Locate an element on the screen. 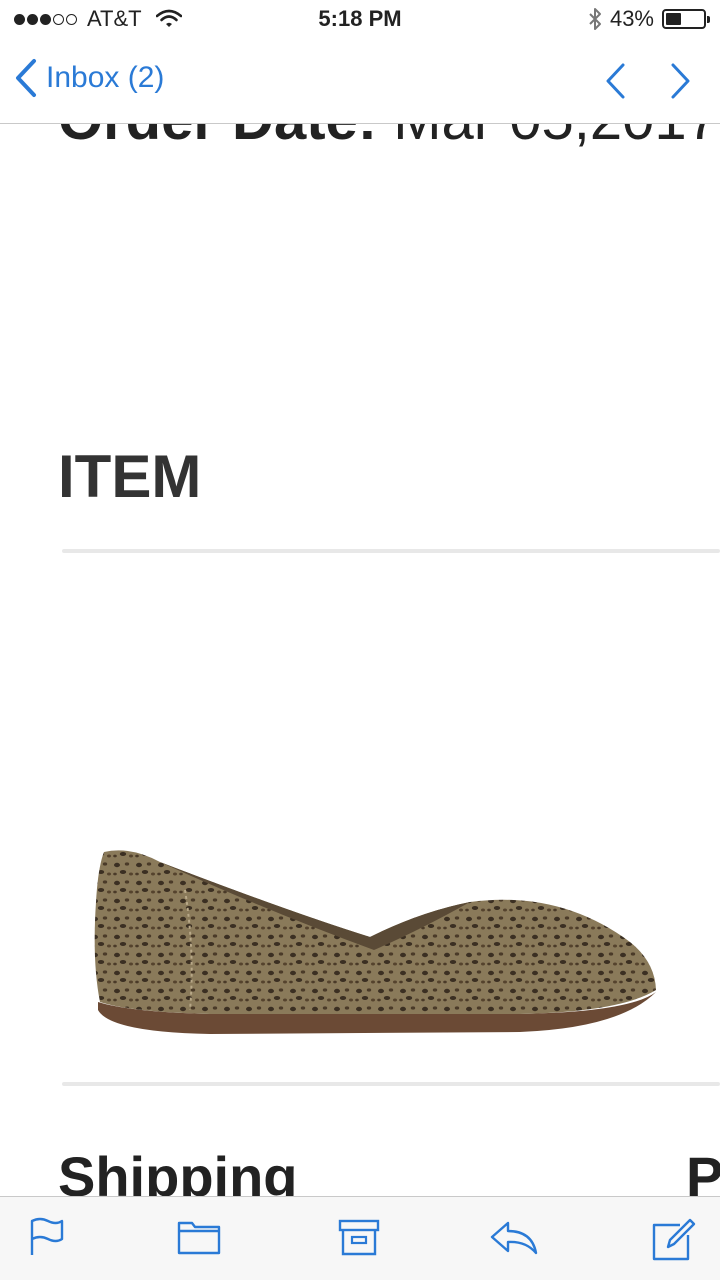 This screenshot has height=1280, width=720. compose-icon is located at coordinates (673, 1239).